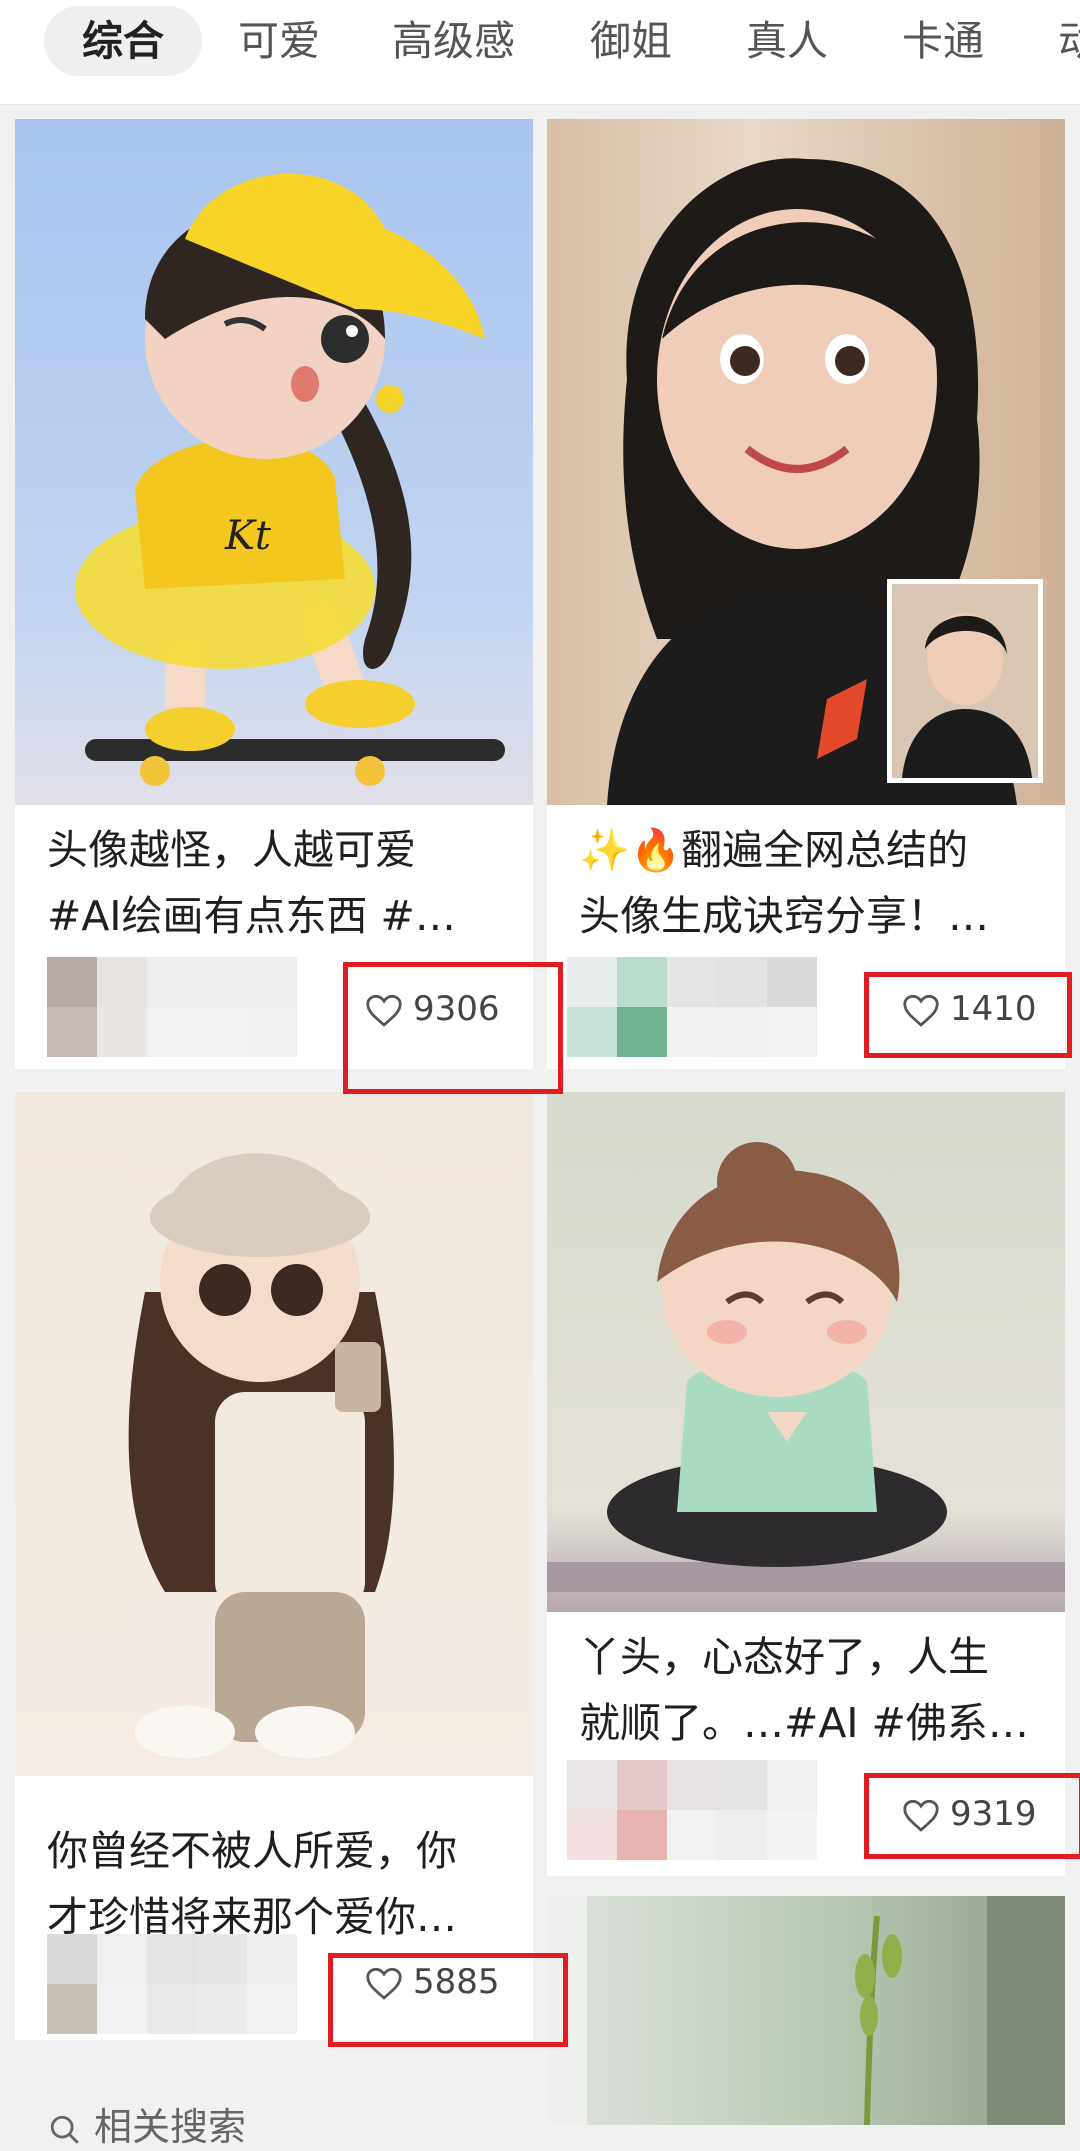 Image resolution: width=1080 pixels, height=2151 pixels. What do you see at coordinates (279, 41) in the screenshot?
I see `tab-cute: 可爱` at bounding box center [279, 41].